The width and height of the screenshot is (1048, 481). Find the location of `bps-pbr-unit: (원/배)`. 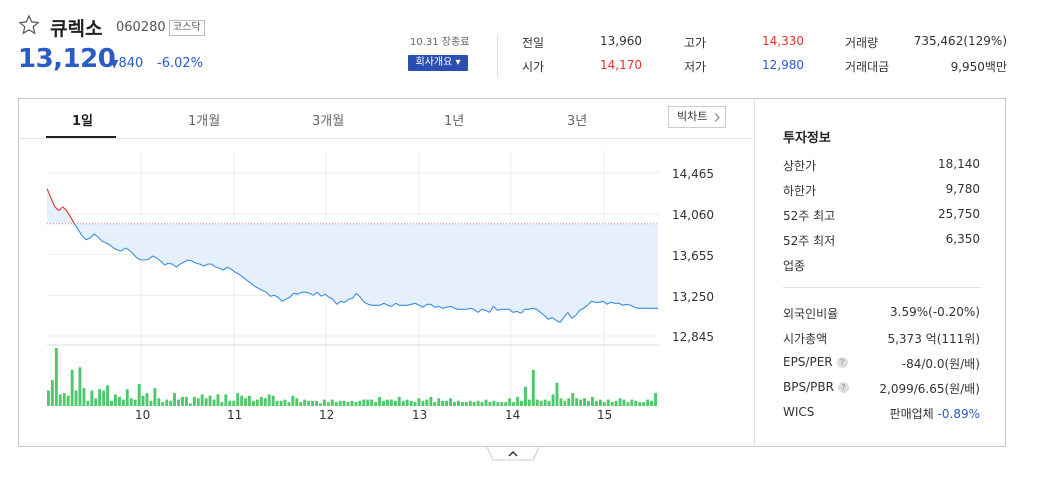

bps-pbr-unit: (원/배) is located at coordinates (962, 389).